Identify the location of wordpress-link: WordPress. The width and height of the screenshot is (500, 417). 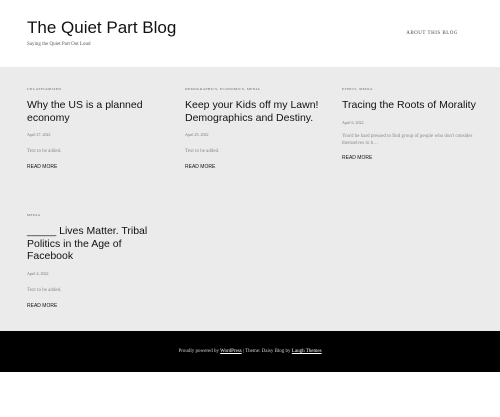
(231, 351).